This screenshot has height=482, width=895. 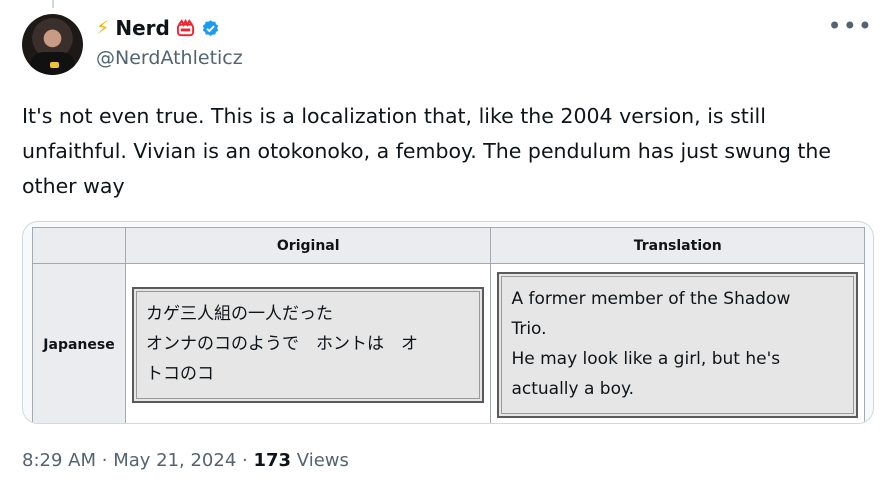 What do you see at coordinates (651, 298) in the screenshot?
I see `translation-line: A former member of the Shadow` at bounding box center [651, 298].